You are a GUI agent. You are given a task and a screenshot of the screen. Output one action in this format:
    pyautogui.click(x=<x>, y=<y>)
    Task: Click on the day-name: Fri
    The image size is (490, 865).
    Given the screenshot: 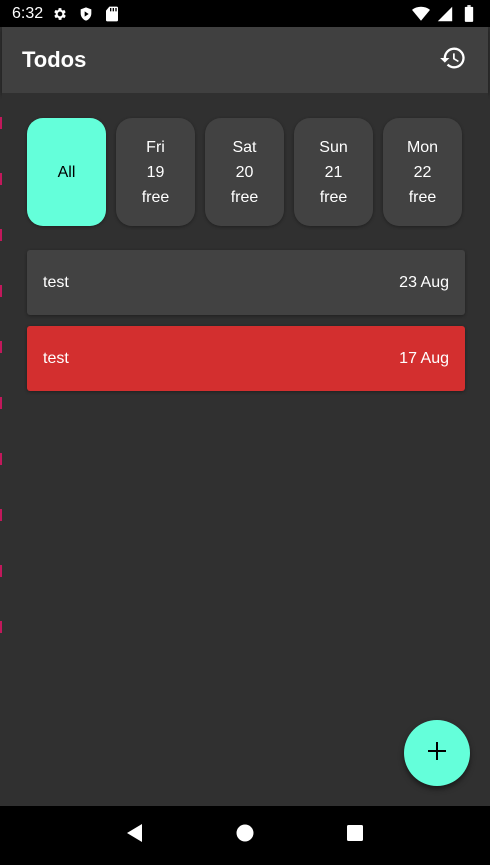 What is the action you would take?
    pyautogui.click(x=155, y=147)
    